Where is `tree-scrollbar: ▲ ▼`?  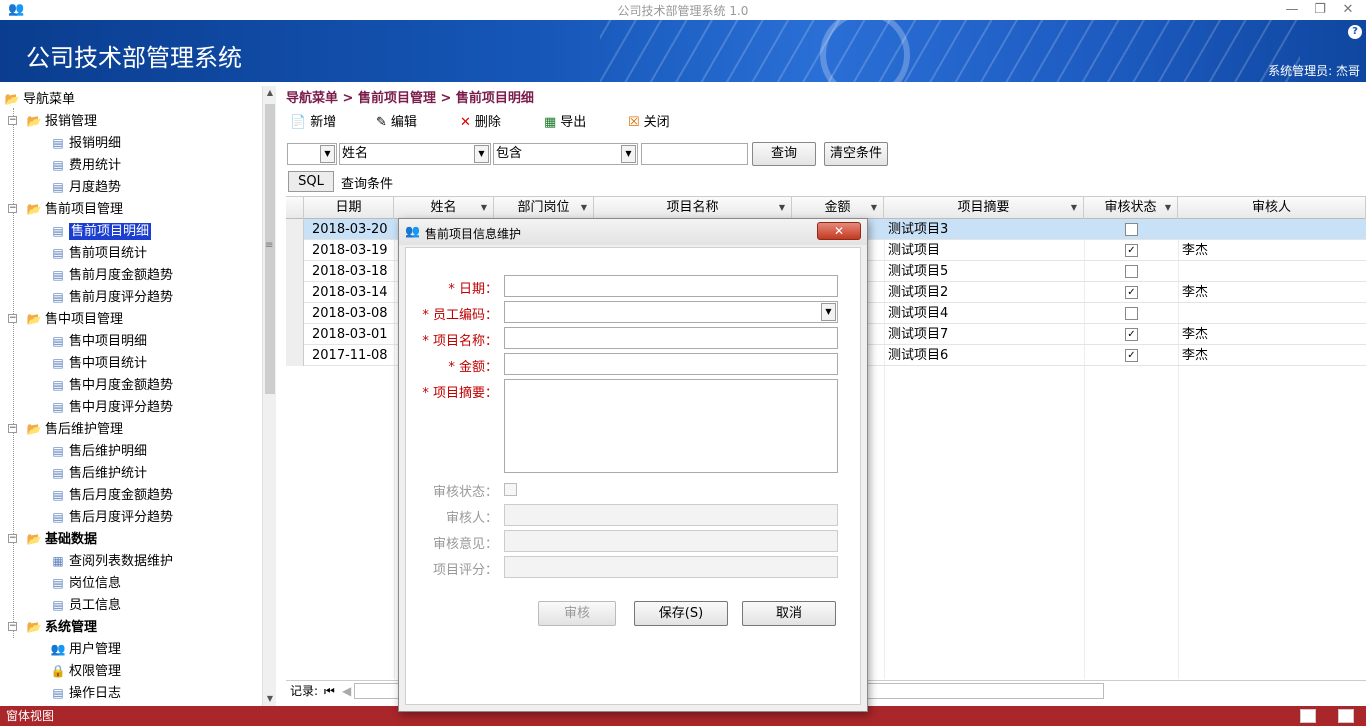 tree-scrollbar: ▲ ▼ is located at coordinates (269, 396).